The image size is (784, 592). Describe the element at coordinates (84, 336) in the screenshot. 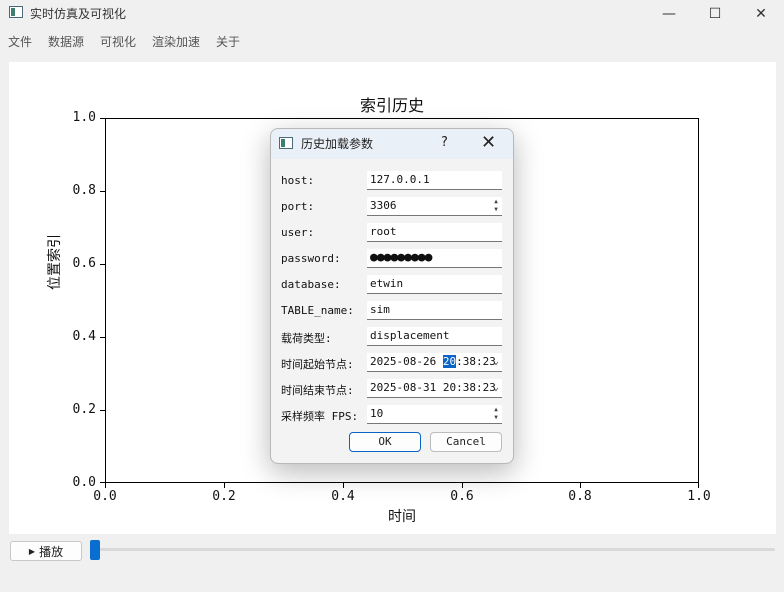

I see `y-tick-label: 0.4` at that location.